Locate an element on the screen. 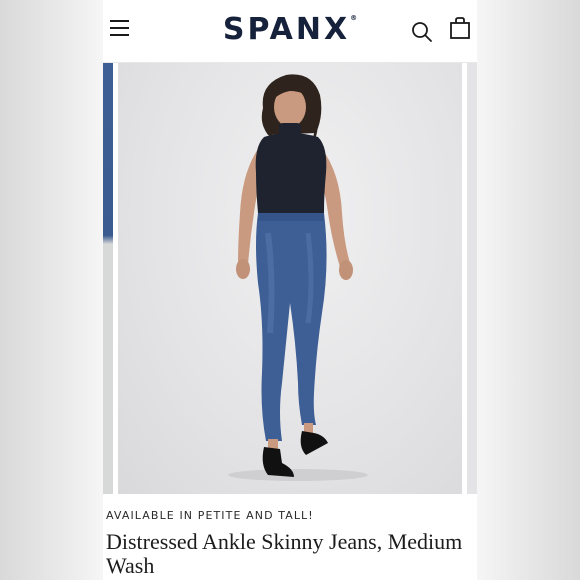 This screenshot has height=580, width=580. shopping-bag-icon is located at coordinates (460, 28).